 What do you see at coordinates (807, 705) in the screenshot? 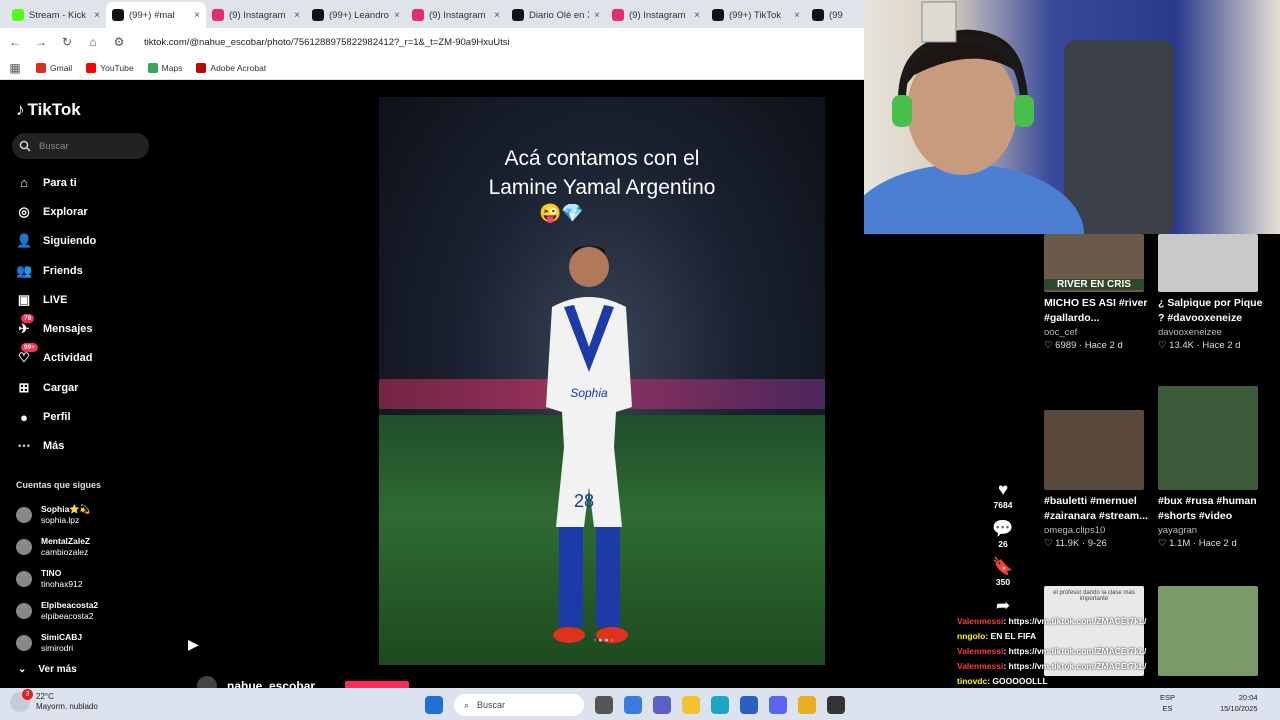
I see `chrome-icon` at bounding box center [807, 705].